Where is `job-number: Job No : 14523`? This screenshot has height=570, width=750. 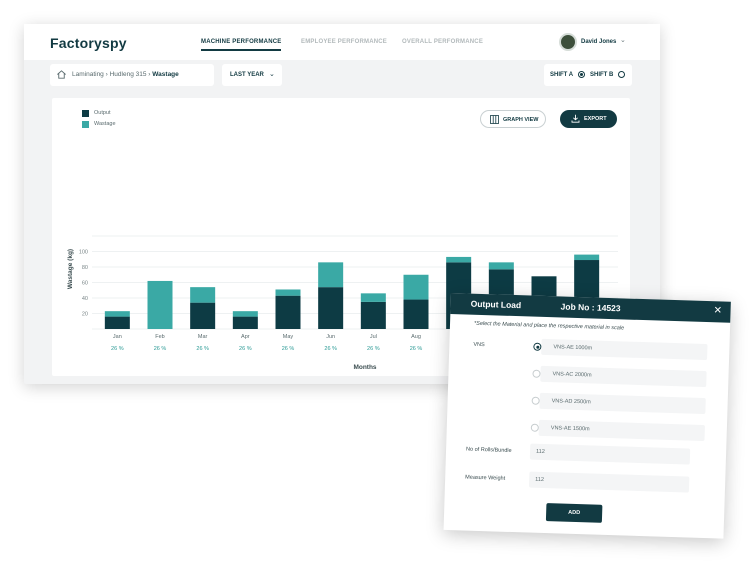 job-number: Job No : 14523 is located at coordinates (590, 307).